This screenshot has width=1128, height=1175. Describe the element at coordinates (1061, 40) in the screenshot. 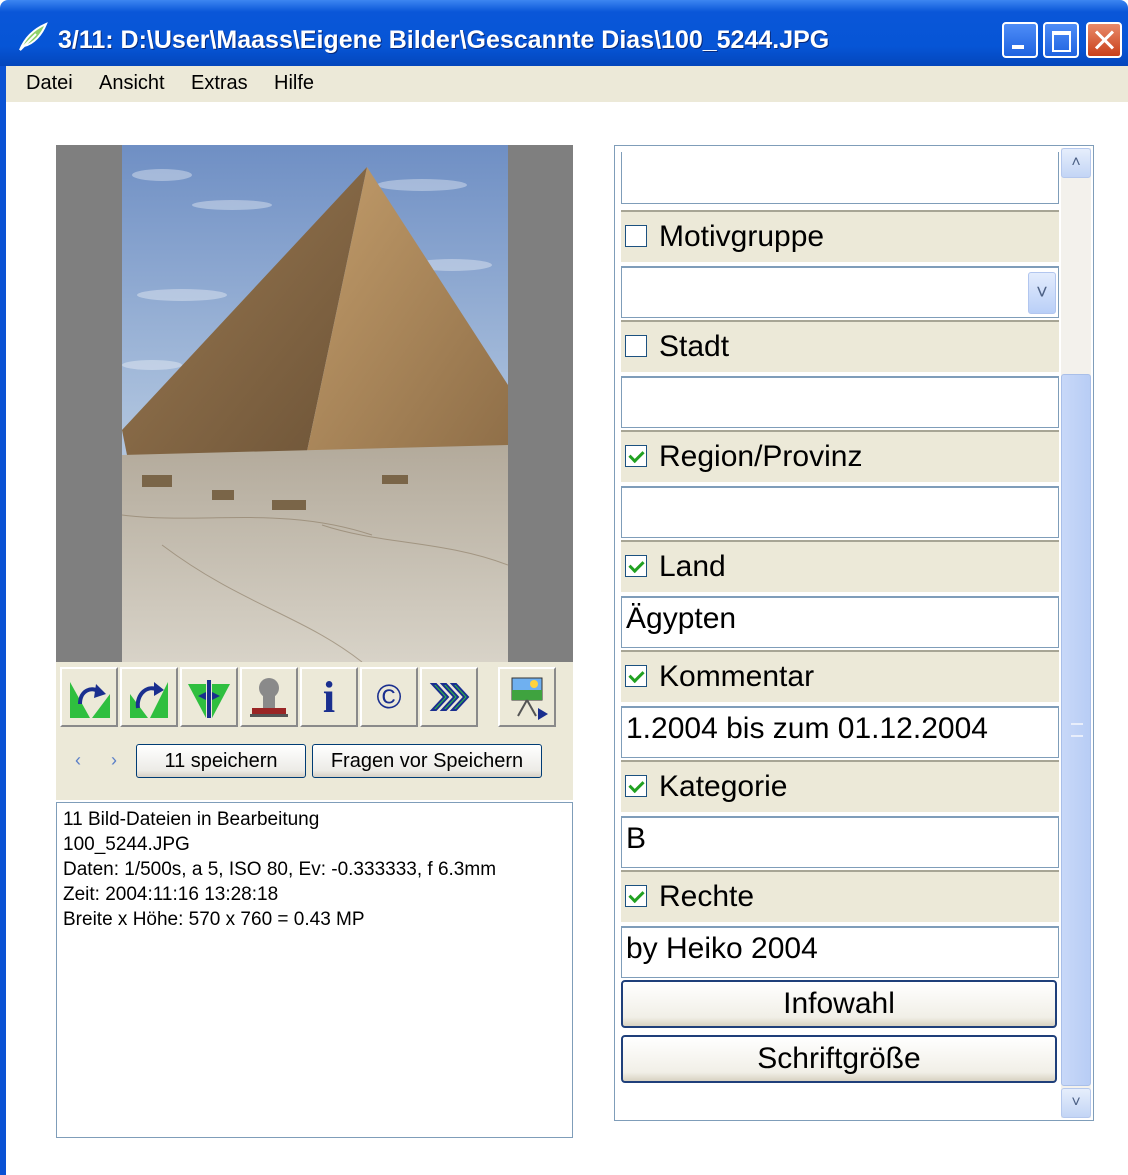

I see `maximize-button` at that location.